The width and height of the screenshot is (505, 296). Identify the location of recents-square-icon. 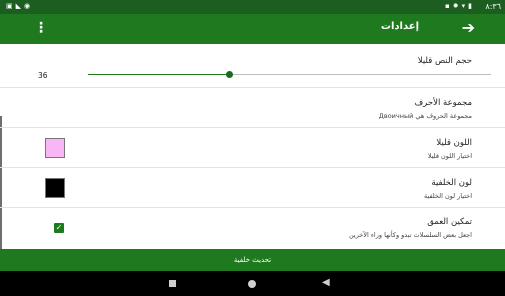
(172, 283).